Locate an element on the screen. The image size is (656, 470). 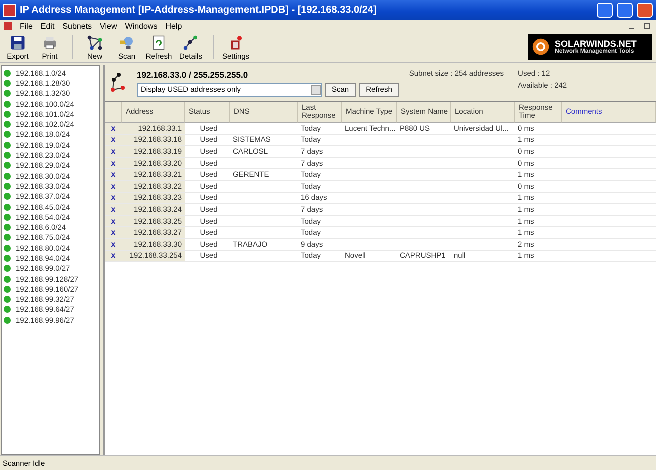
window-title: IP Address Management [IP-Address-Management.IPDB] - [192.168.33.0/24] is located at coordinates (199, 10).